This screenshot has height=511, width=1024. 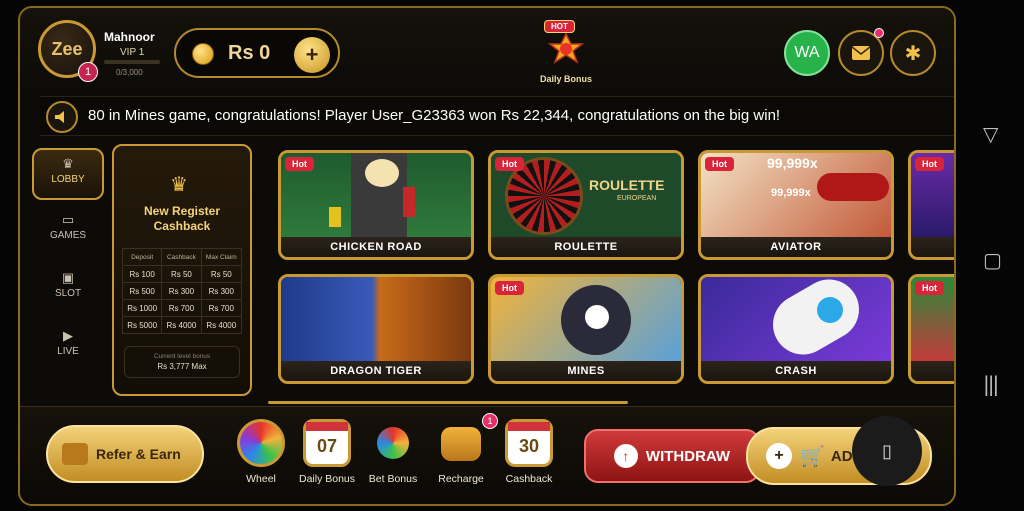 What do you see at coordinates (75, 454) in the screenshot?
I see `gift-card-icon` at bounding box center [75, 454].